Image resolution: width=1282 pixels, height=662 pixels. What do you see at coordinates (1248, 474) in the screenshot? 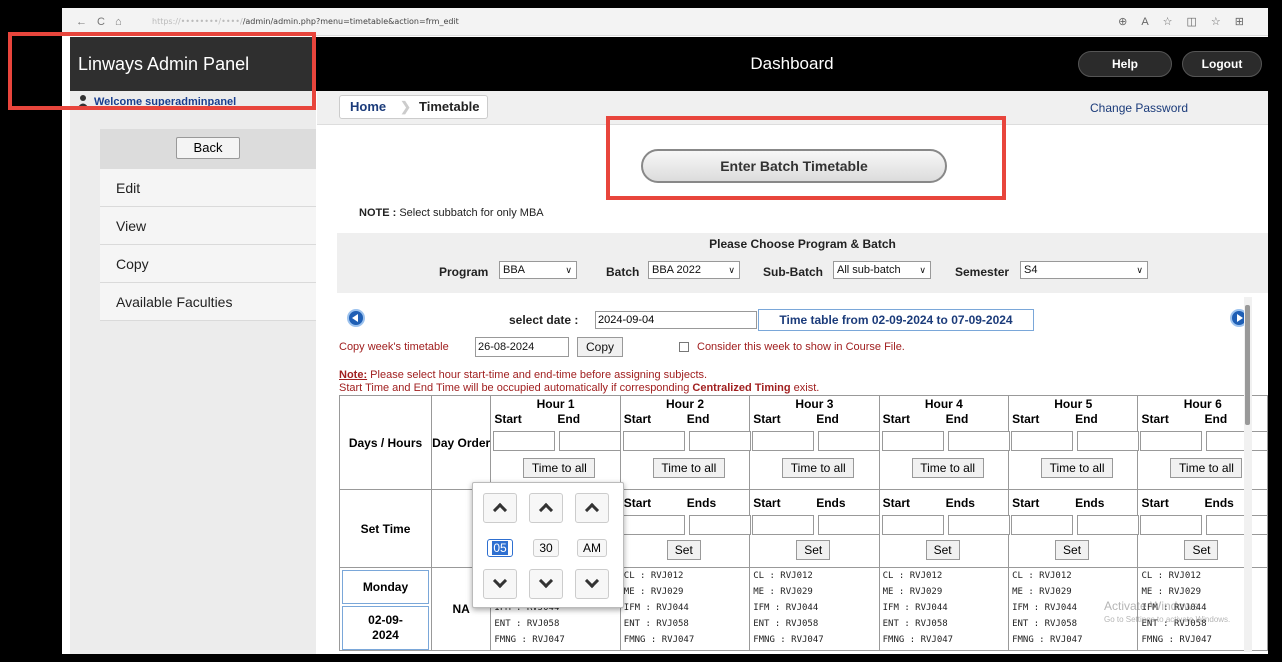
I see `timetable-scrollbar` at bounding box center [1248, 474].